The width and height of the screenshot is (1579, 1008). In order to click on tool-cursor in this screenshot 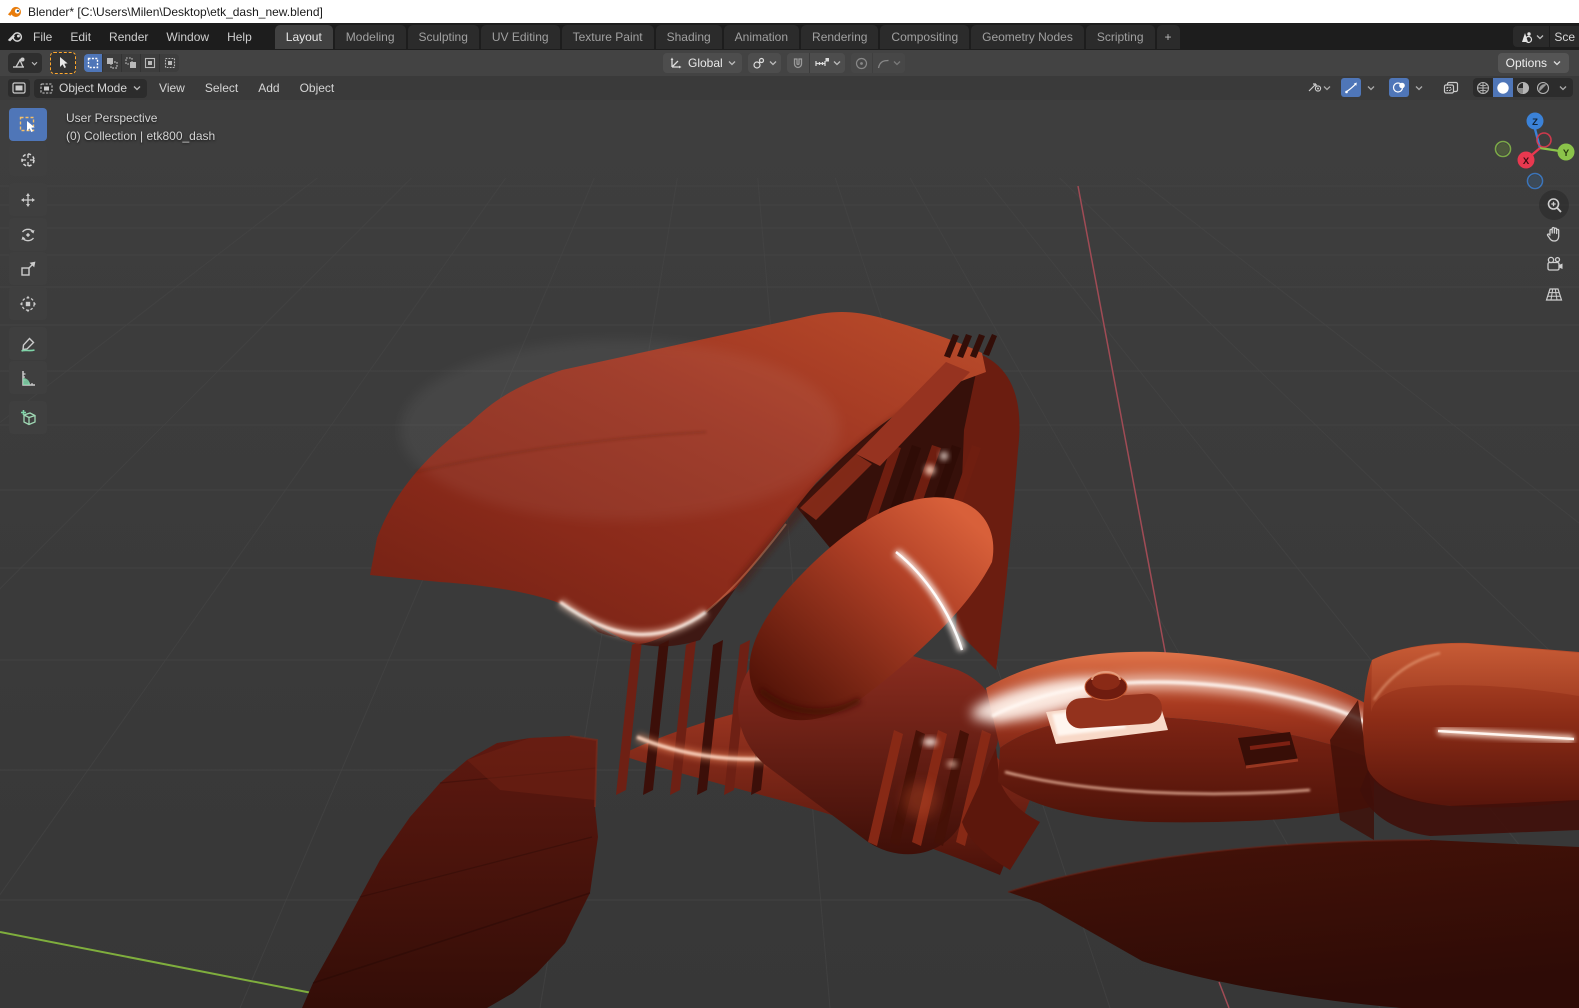, I will do `click(28, 159)`.